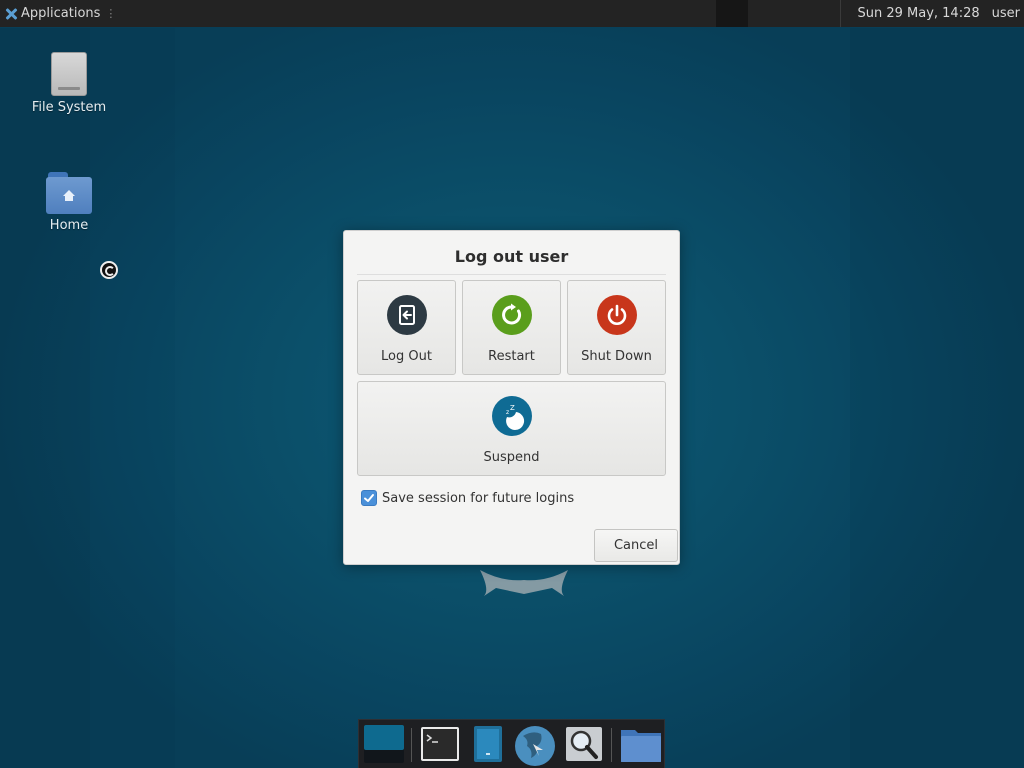  I want to click on top-panel: Applications ⋮ Sun 29 May, 14:28 user, so click(512, 13).